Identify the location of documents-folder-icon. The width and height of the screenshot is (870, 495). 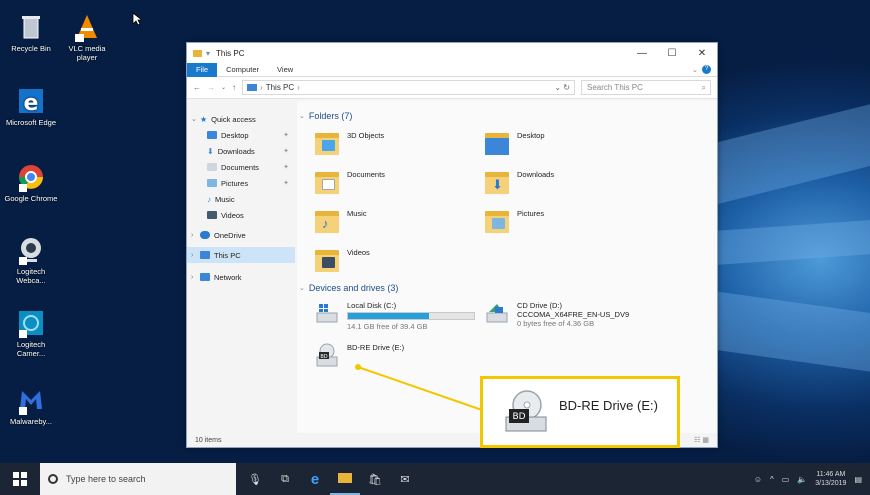
(328, 183).